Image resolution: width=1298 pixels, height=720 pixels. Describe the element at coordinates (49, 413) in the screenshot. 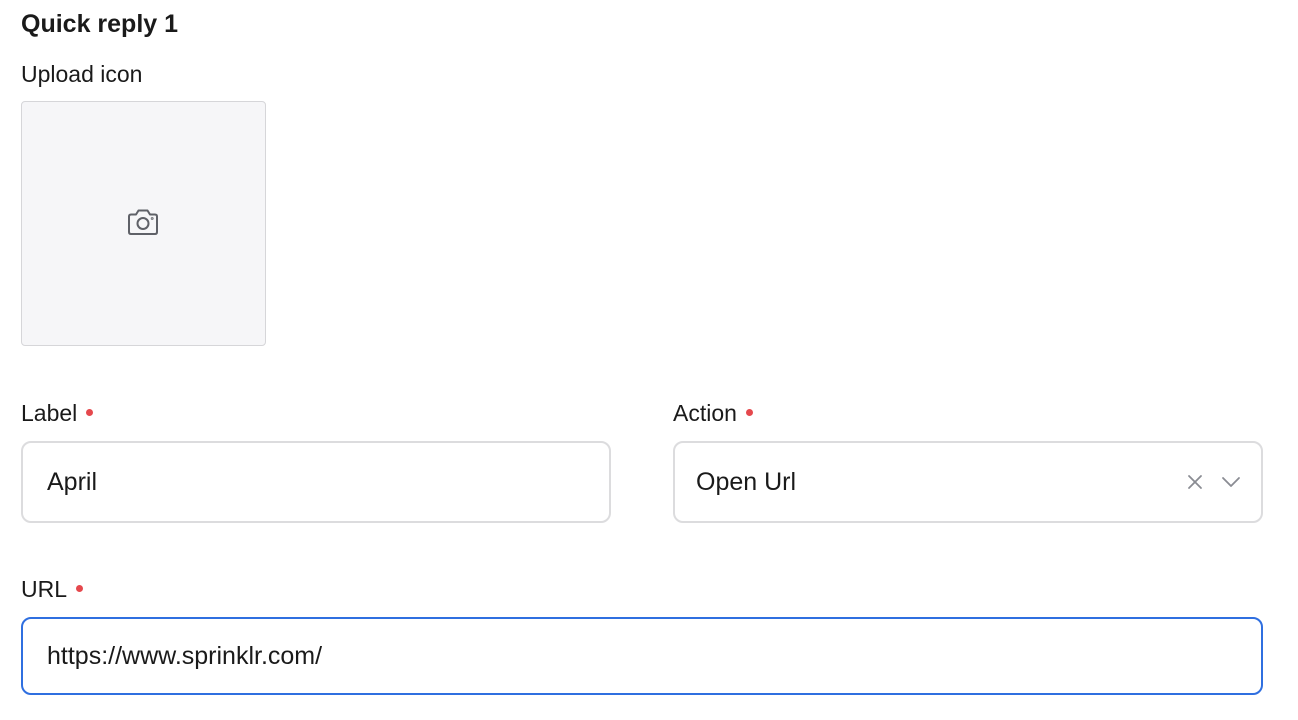

I see `label-field-label-text: Label` at that location.